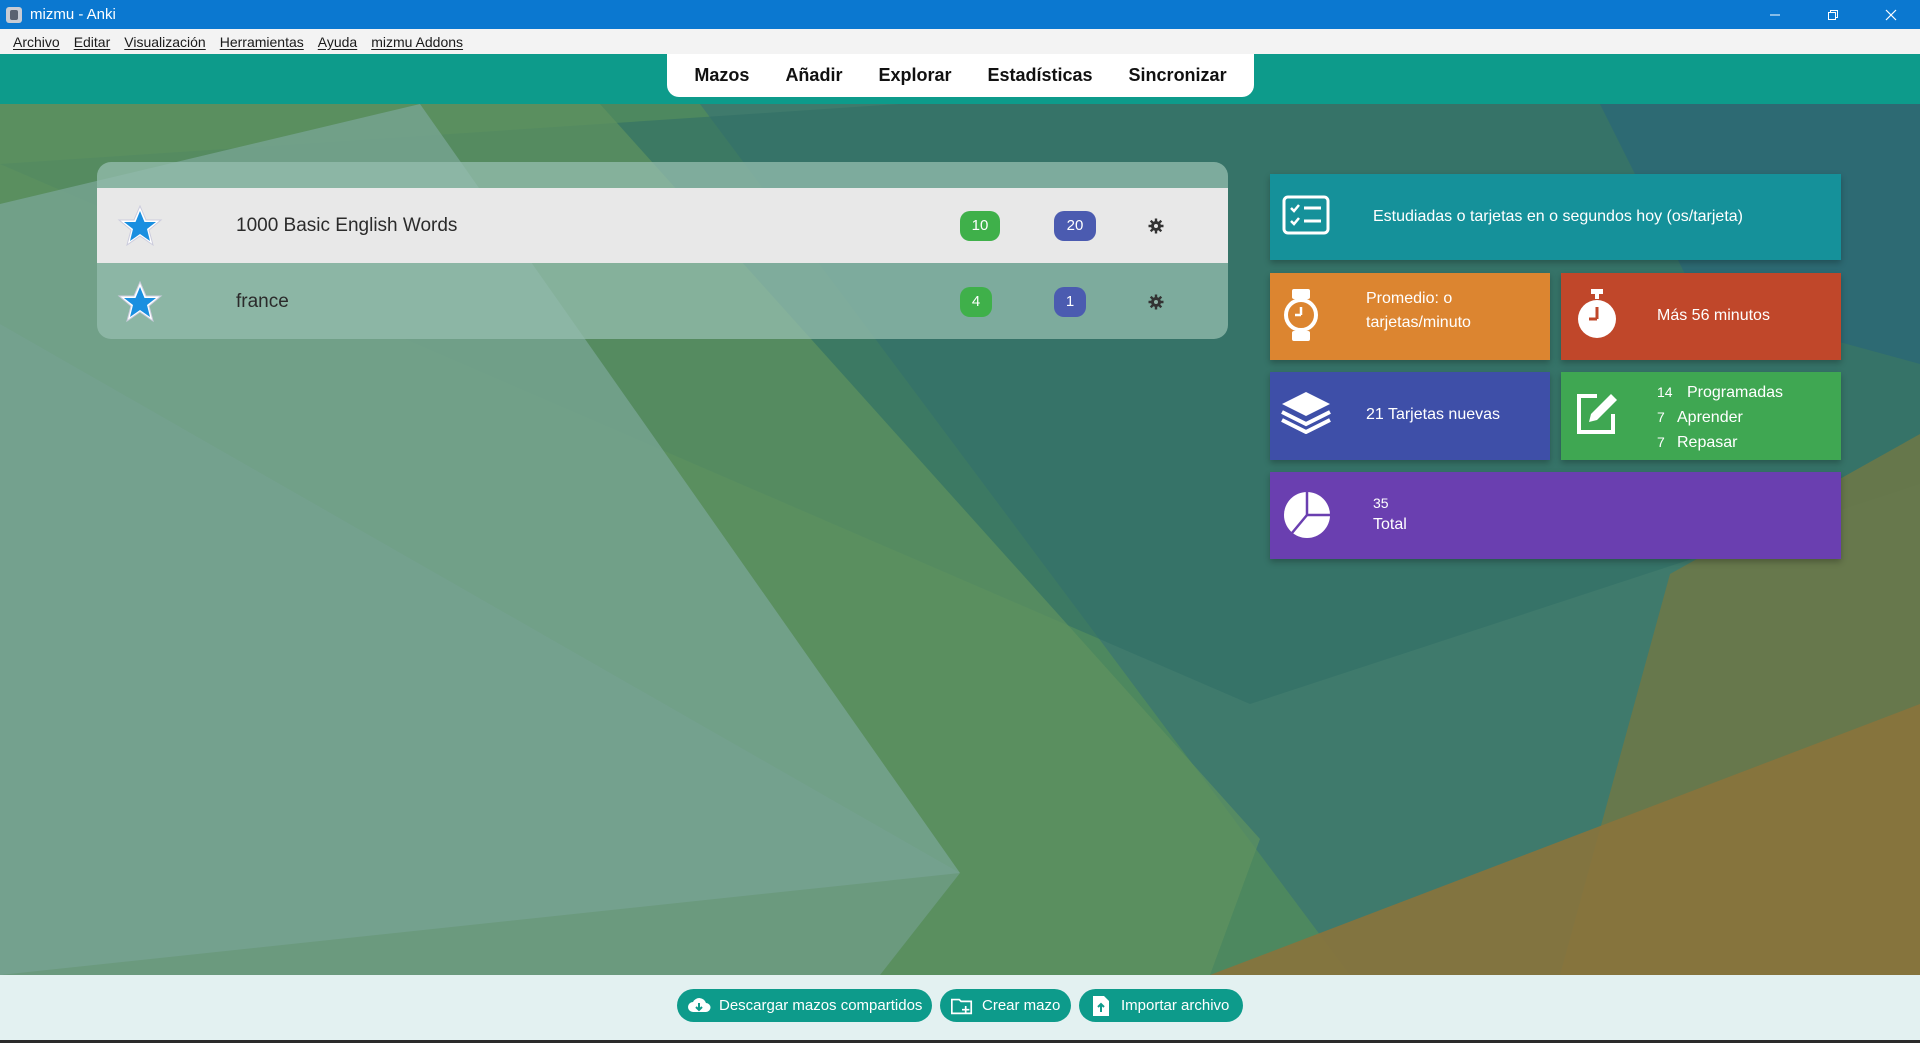 The width and height of the screenshot is (1920, 1043). I want to click on learn-count: 7, so click(1661, 417).